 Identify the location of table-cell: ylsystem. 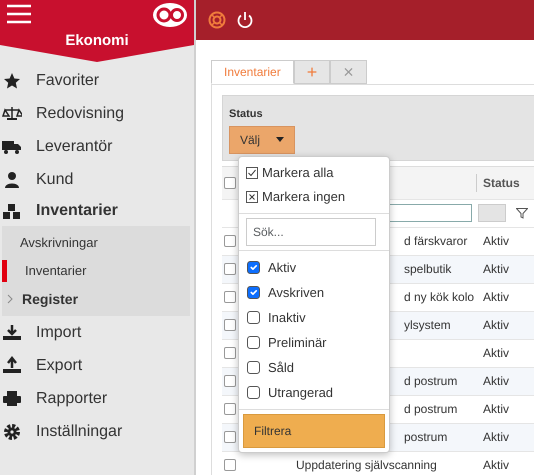
(427, 325).